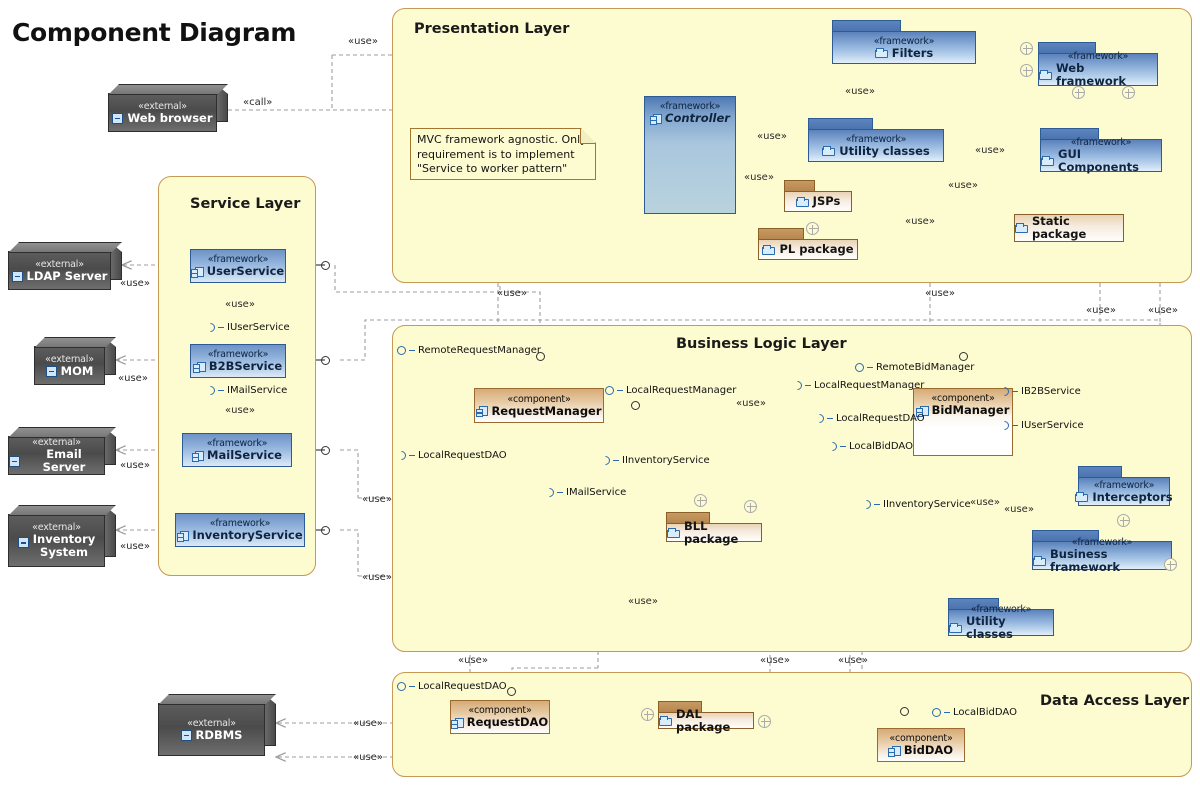 The image size is (1200, 785). Describe the element at coordinates (1085, 560) in the screenshot. I see `package-name: Business framework` at that location.